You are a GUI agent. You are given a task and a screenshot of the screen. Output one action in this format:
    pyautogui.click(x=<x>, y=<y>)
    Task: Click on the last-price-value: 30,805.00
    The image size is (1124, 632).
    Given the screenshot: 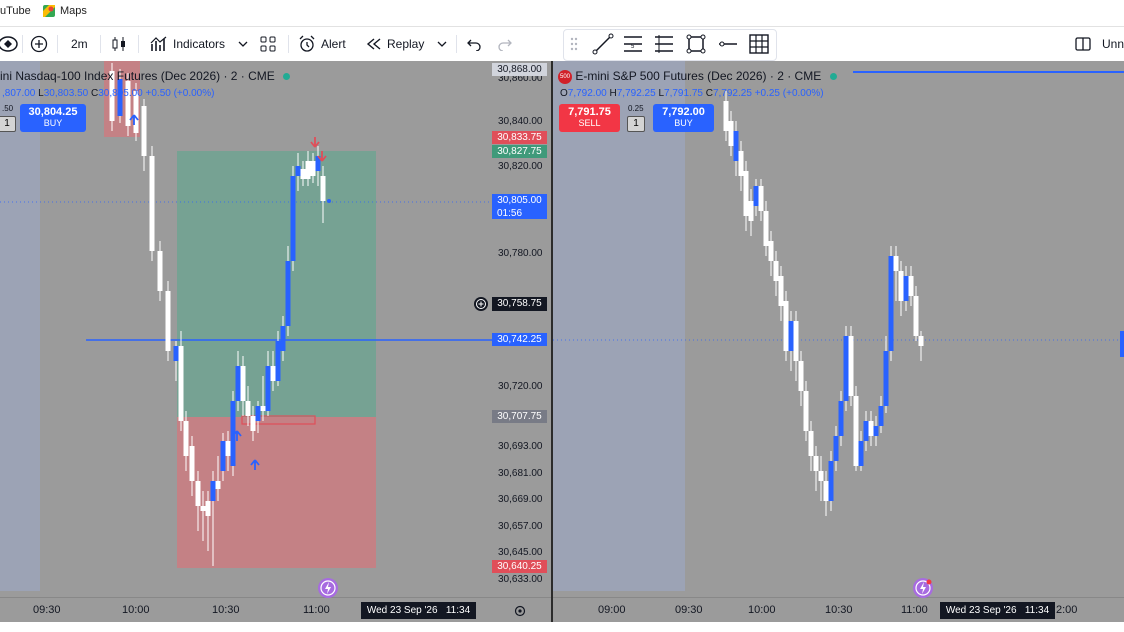 What is the action you would take?
    pyautogui.click(x=519, y=200)
    